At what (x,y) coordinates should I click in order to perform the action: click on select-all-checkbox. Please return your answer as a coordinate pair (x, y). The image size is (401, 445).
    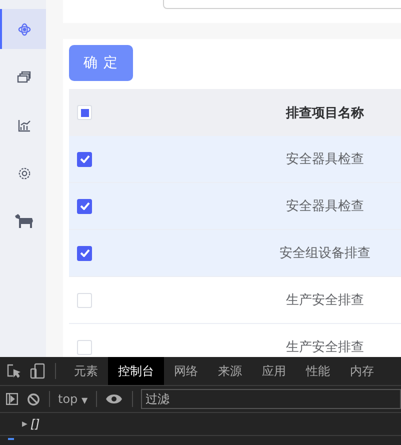
    Looking at the image, I should click on (84, 112).